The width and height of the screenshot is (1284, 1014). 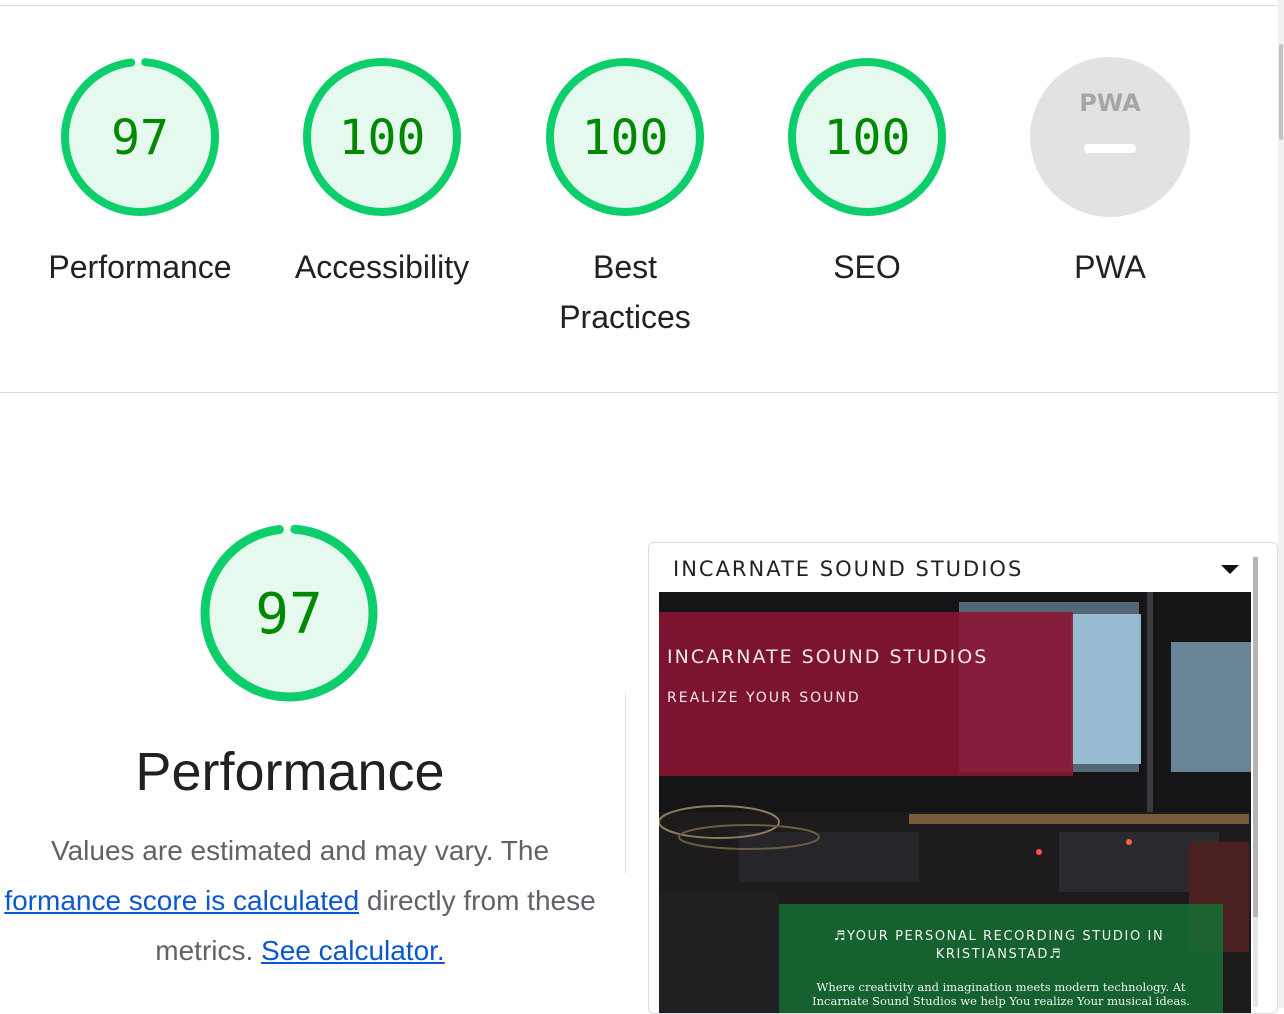 I want to click on performance-main-ring: 97, so click(x=289, y=613).